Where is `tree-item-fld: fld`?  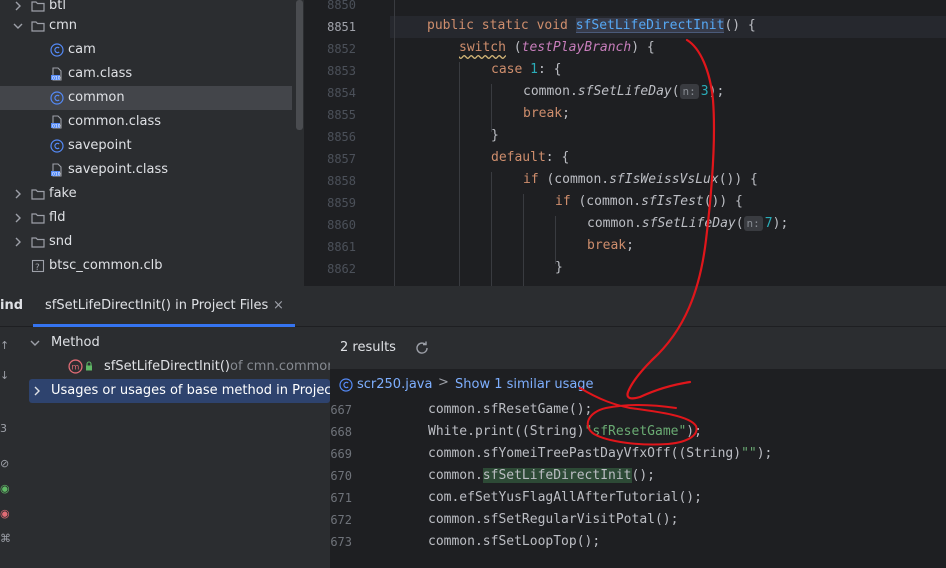
tree-item-fld: fld is located at coordinates (146, 218).